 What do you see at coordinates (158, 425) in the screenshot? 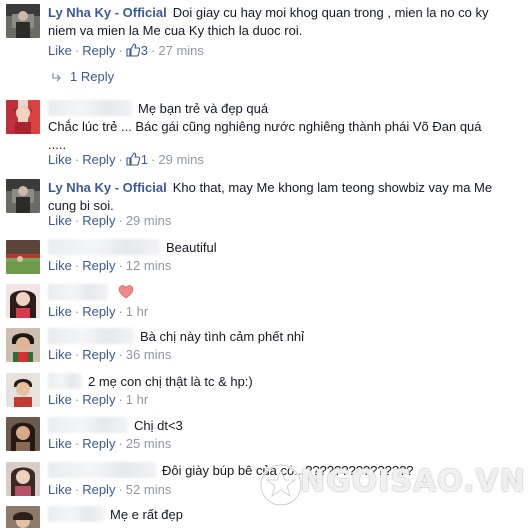
I see `comment-text: Chị dt<3` at bounding box center [158, 425].